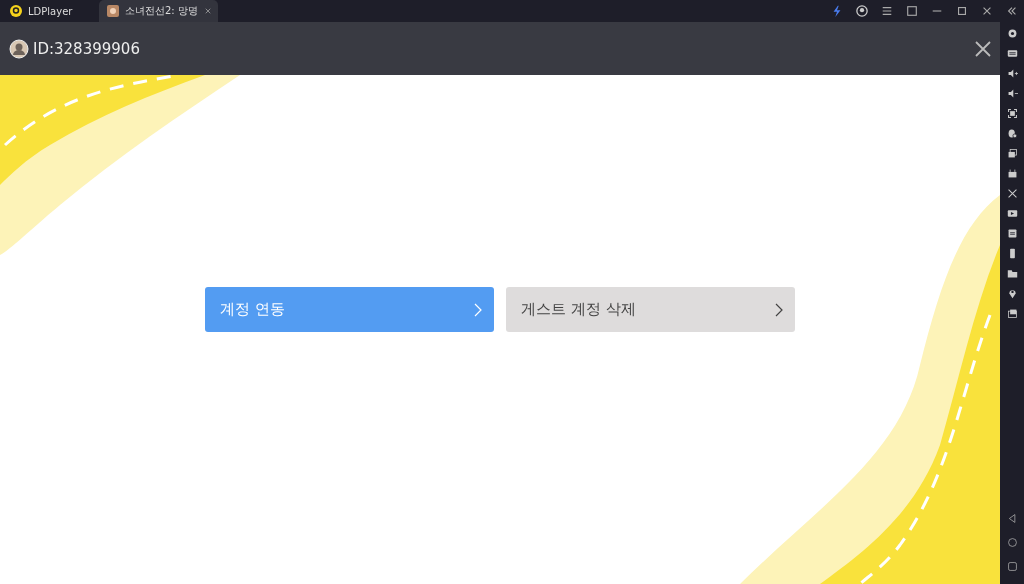  What do you see at coordinates (87, 48) in the screenshot?
I see `account-id: ID:328399906` at bounding box center [87, 48].